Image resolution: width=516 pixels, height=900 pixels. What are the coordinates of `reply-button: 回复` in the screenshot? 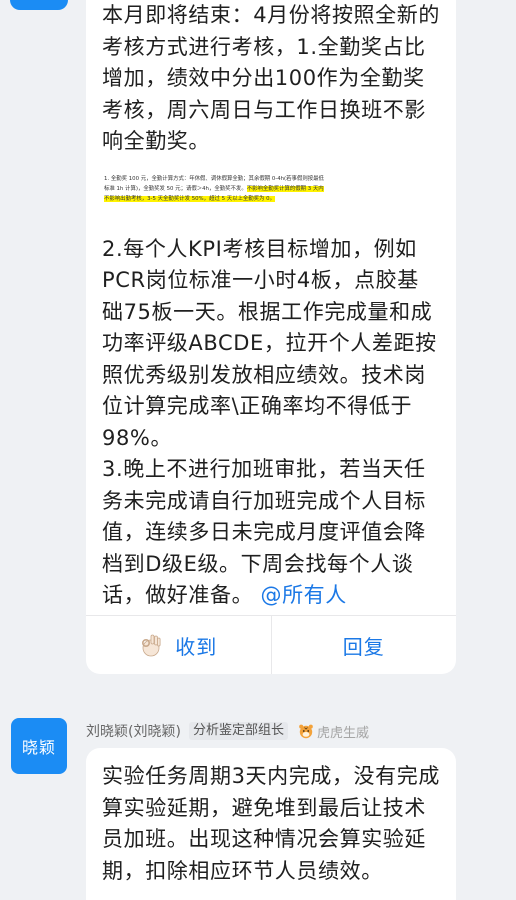 It's located at (363, 645).